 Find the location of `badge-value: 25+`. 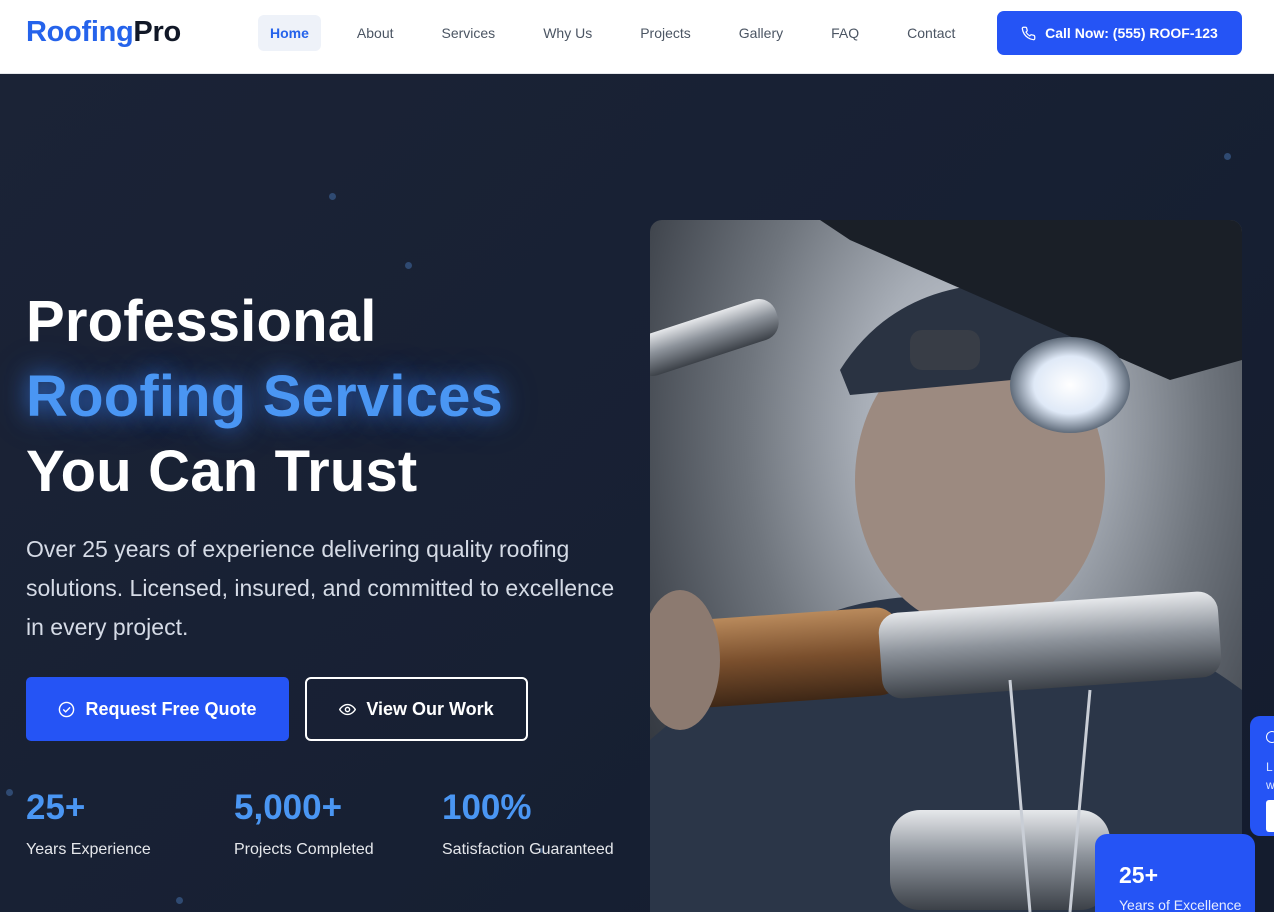

badge-value: 25+ is located at coordinates (1139, 875).